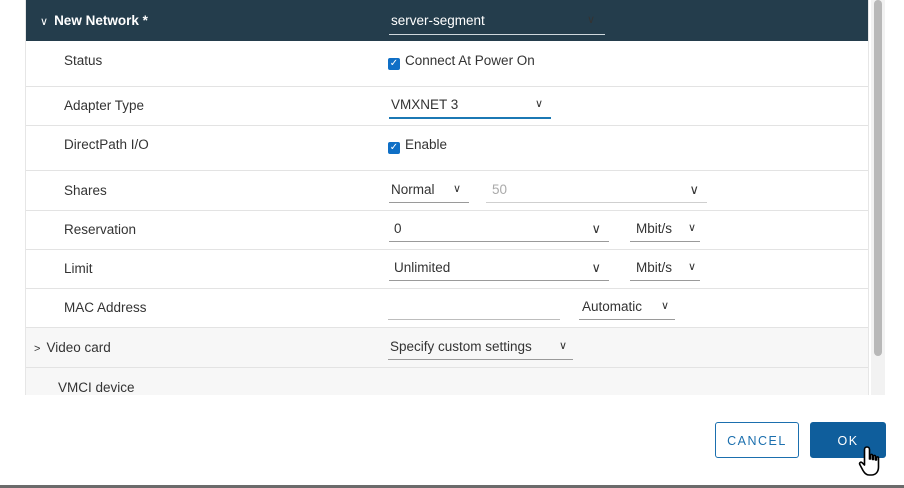  Describe the element at coordinates (665, 268) in the screenshot. I see `limit-unit-select: Mbit/s ∨` at that location.